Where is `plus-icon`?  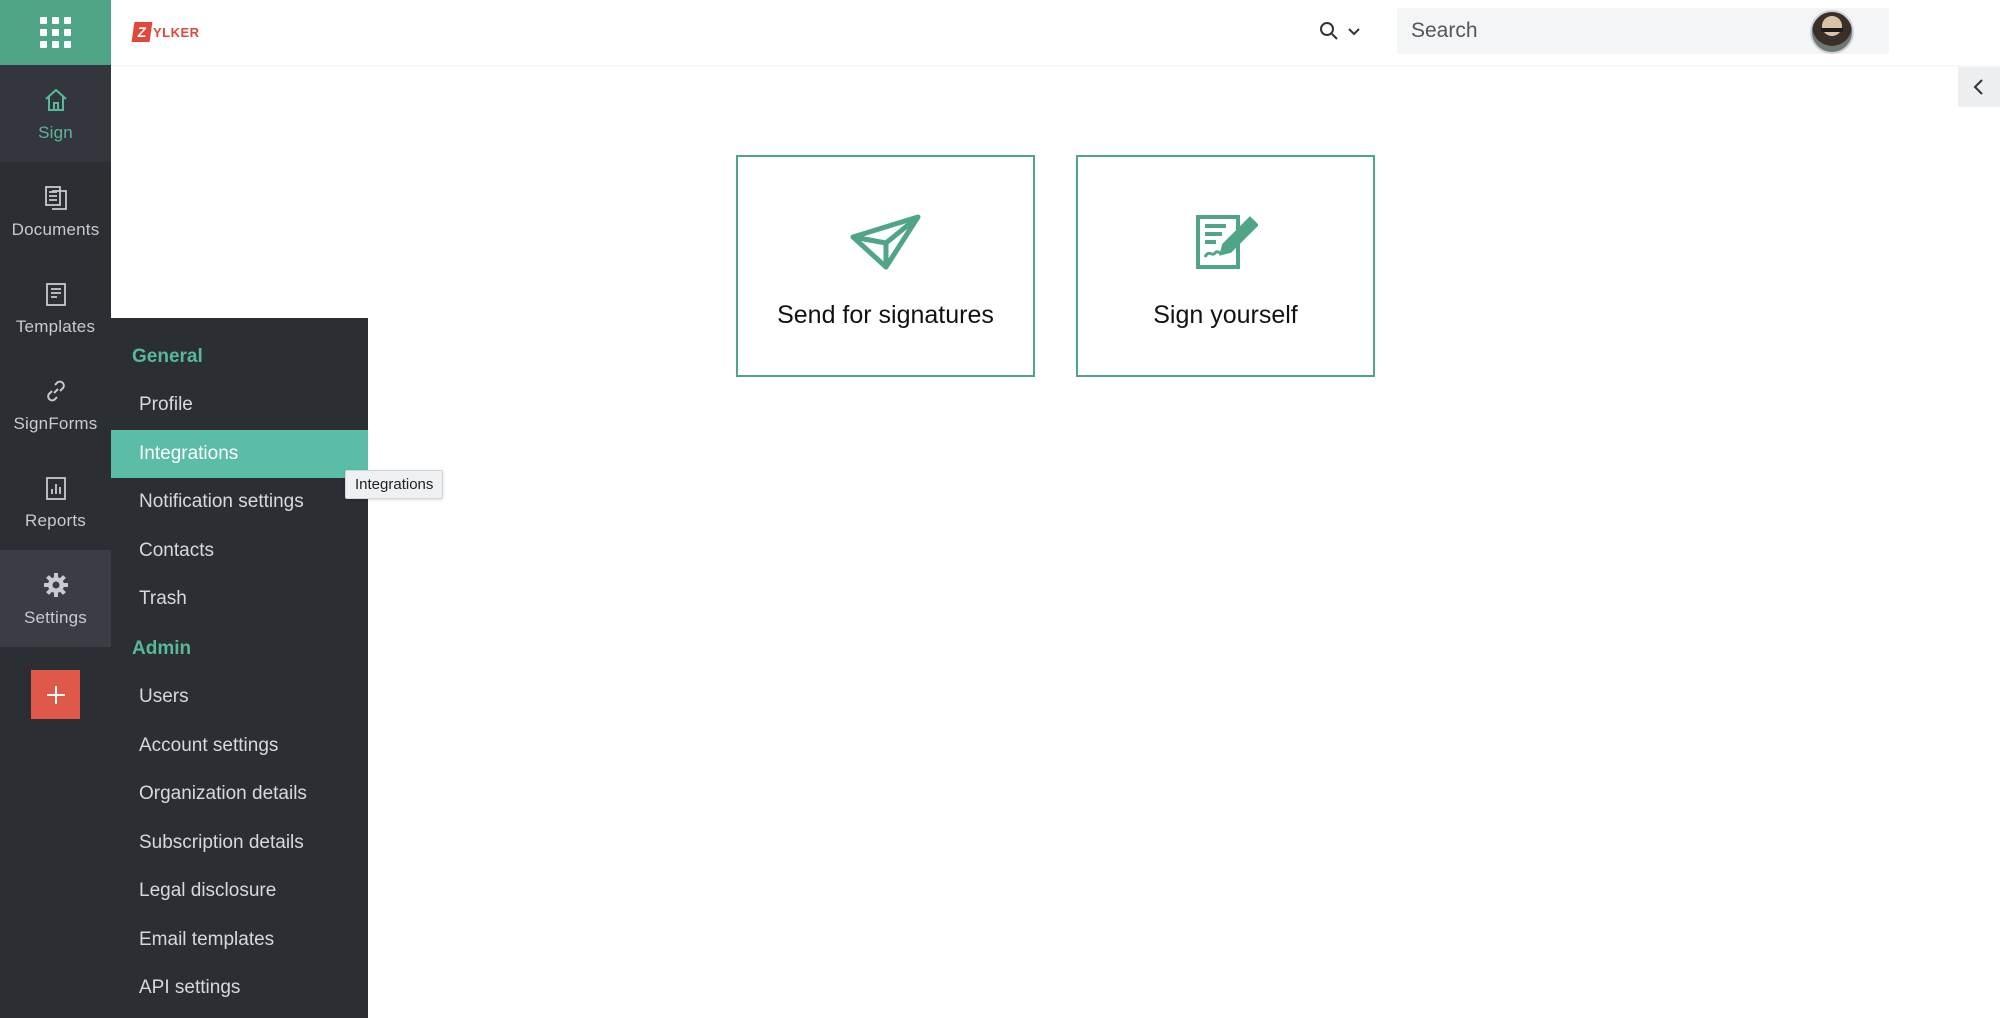 plus-icon is located at coordinates (55, 694).